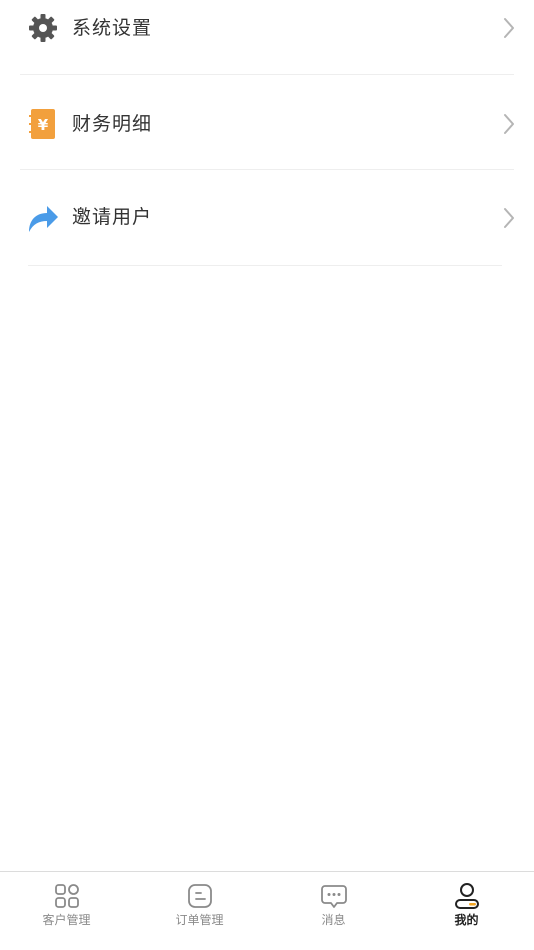  What do you see at coordinates (466, 920) in the screenshot?
I see `tab-label: 我的` at bounding box center [466, 920].